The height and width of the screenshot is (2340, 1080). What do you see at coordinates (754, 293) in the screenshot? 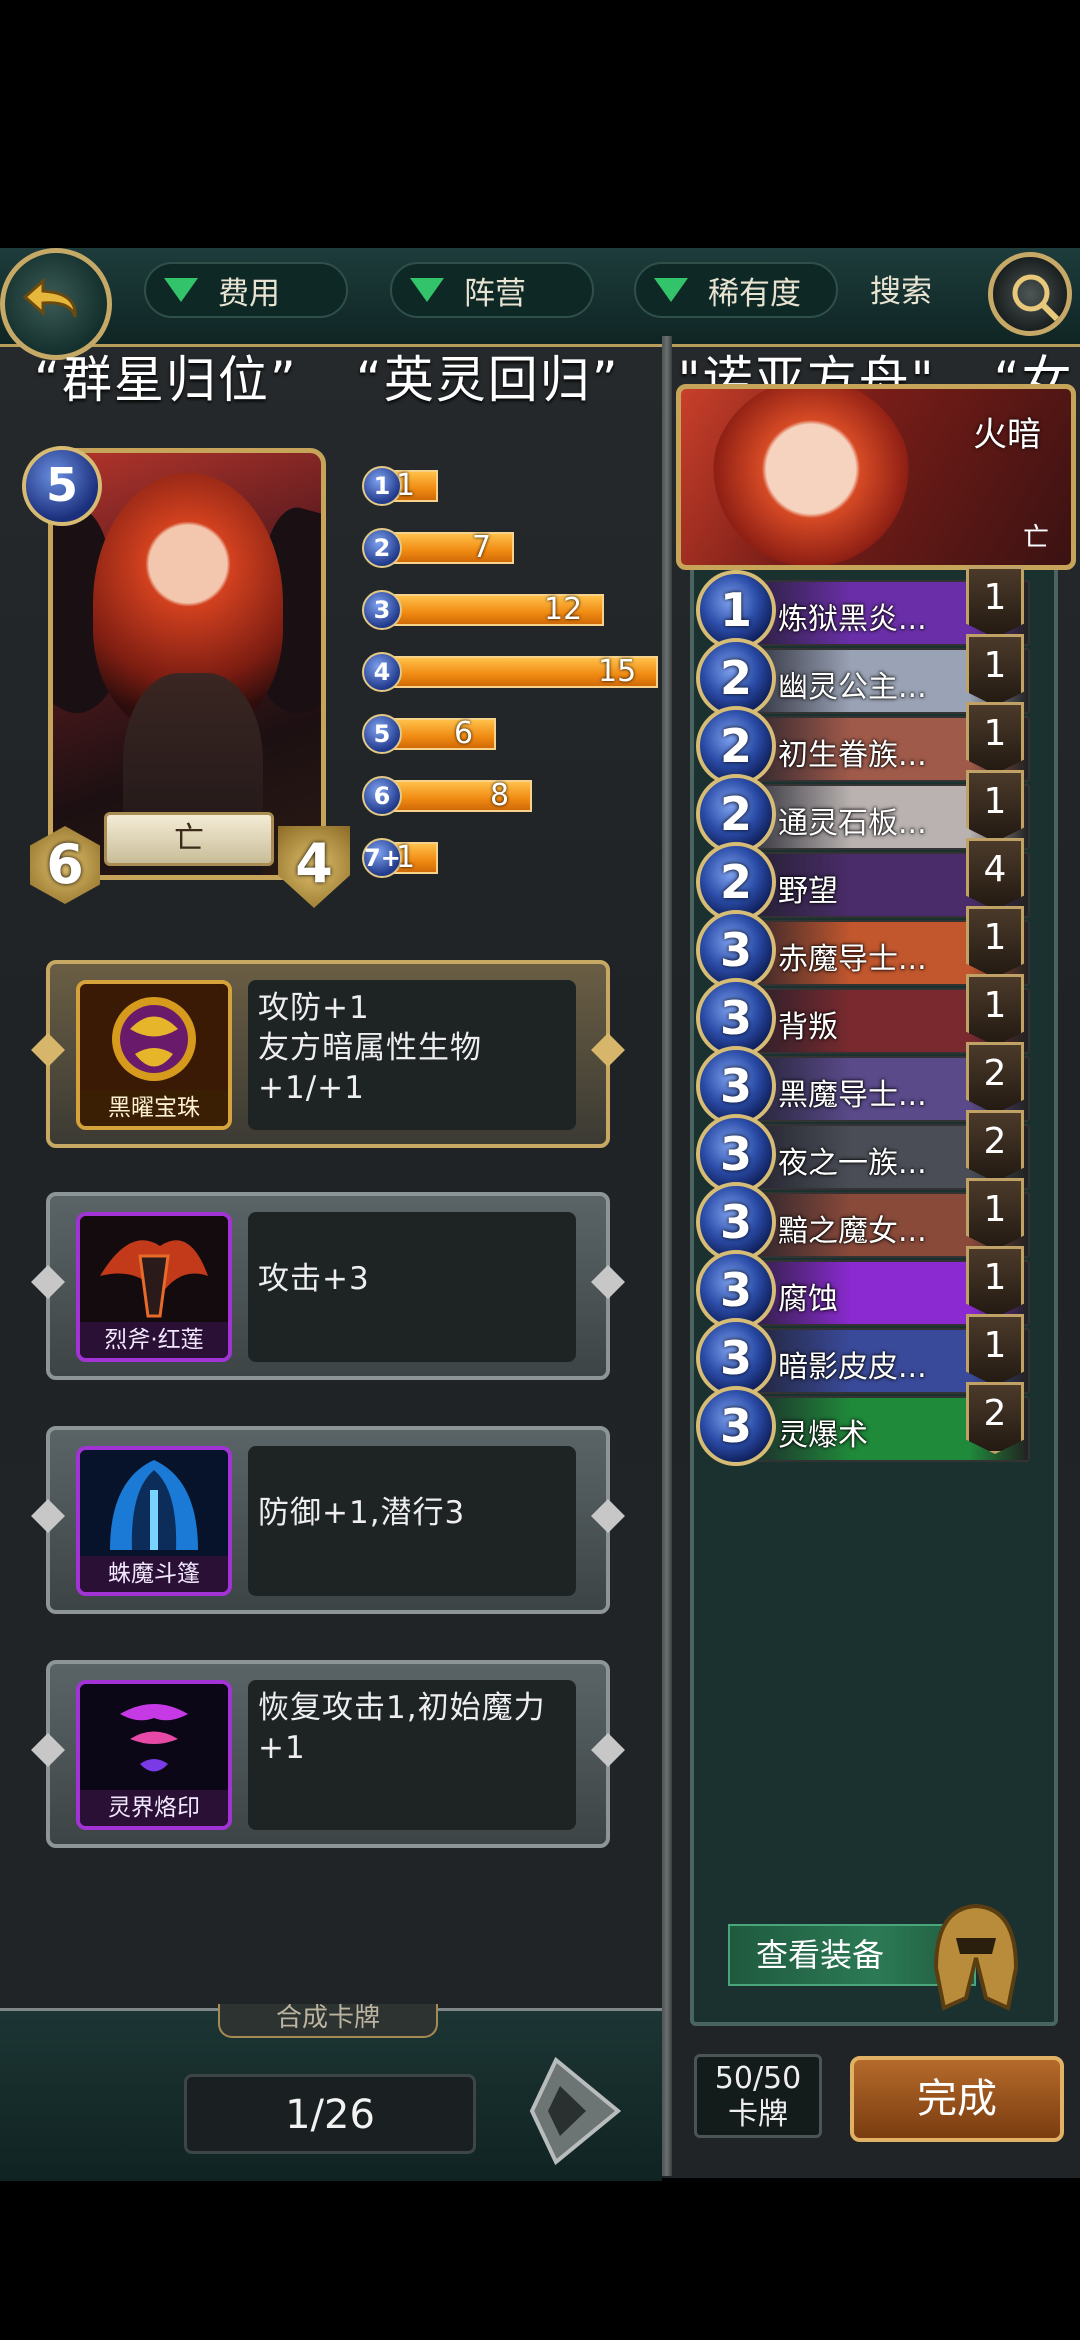
I see `filter-rarity-label: 稀有度` at bounding box center [754, 293].